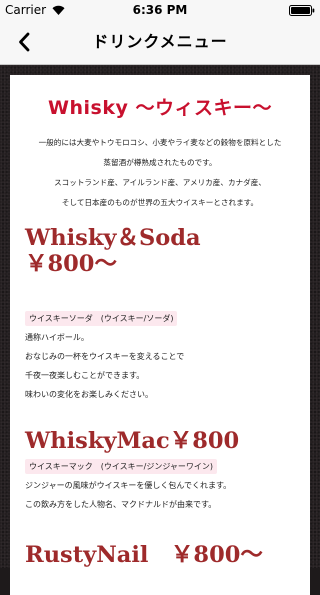 The image size is (320, 595). What do you see at coordinates (144, 555) in the screenshot?
I see `drink-name-rusty-nail: RustyNail ￥800〜` at bounding box center [144, 555].